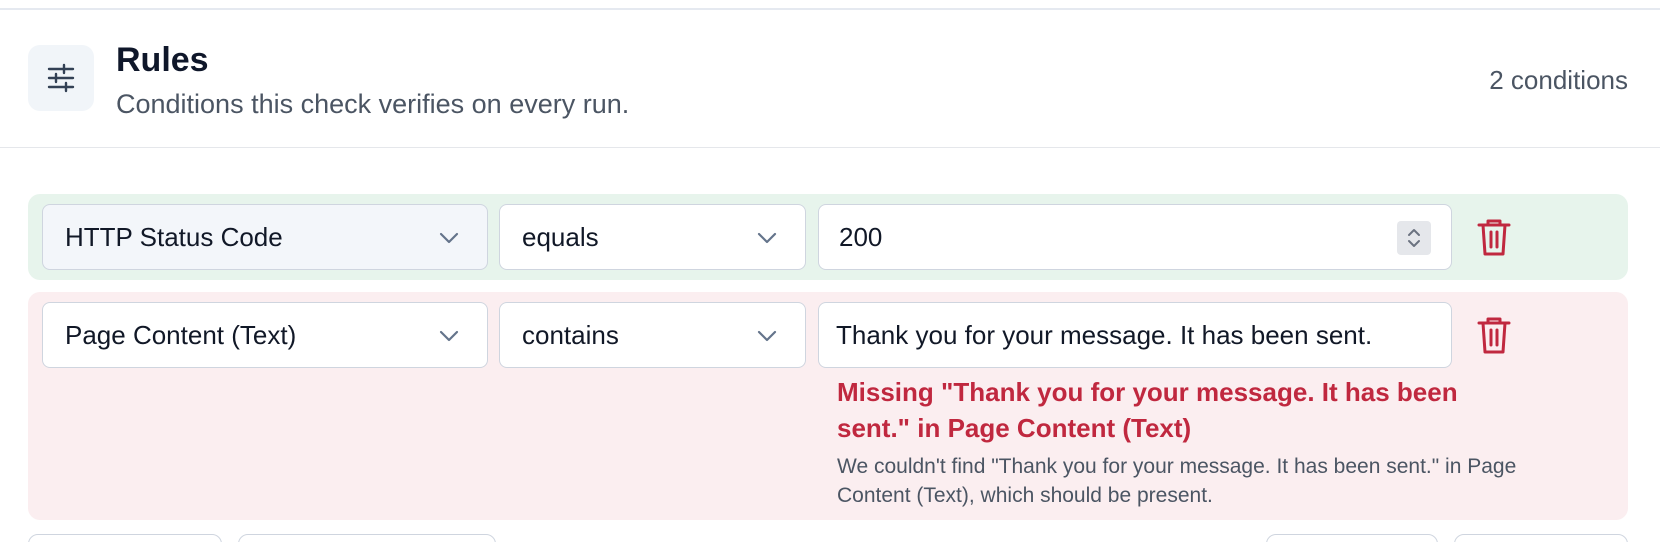 Image resolution: width=1660 pixels, height=542 pixels. I want to click on field-select-value: HTTP Status Code, so click(174, 236).